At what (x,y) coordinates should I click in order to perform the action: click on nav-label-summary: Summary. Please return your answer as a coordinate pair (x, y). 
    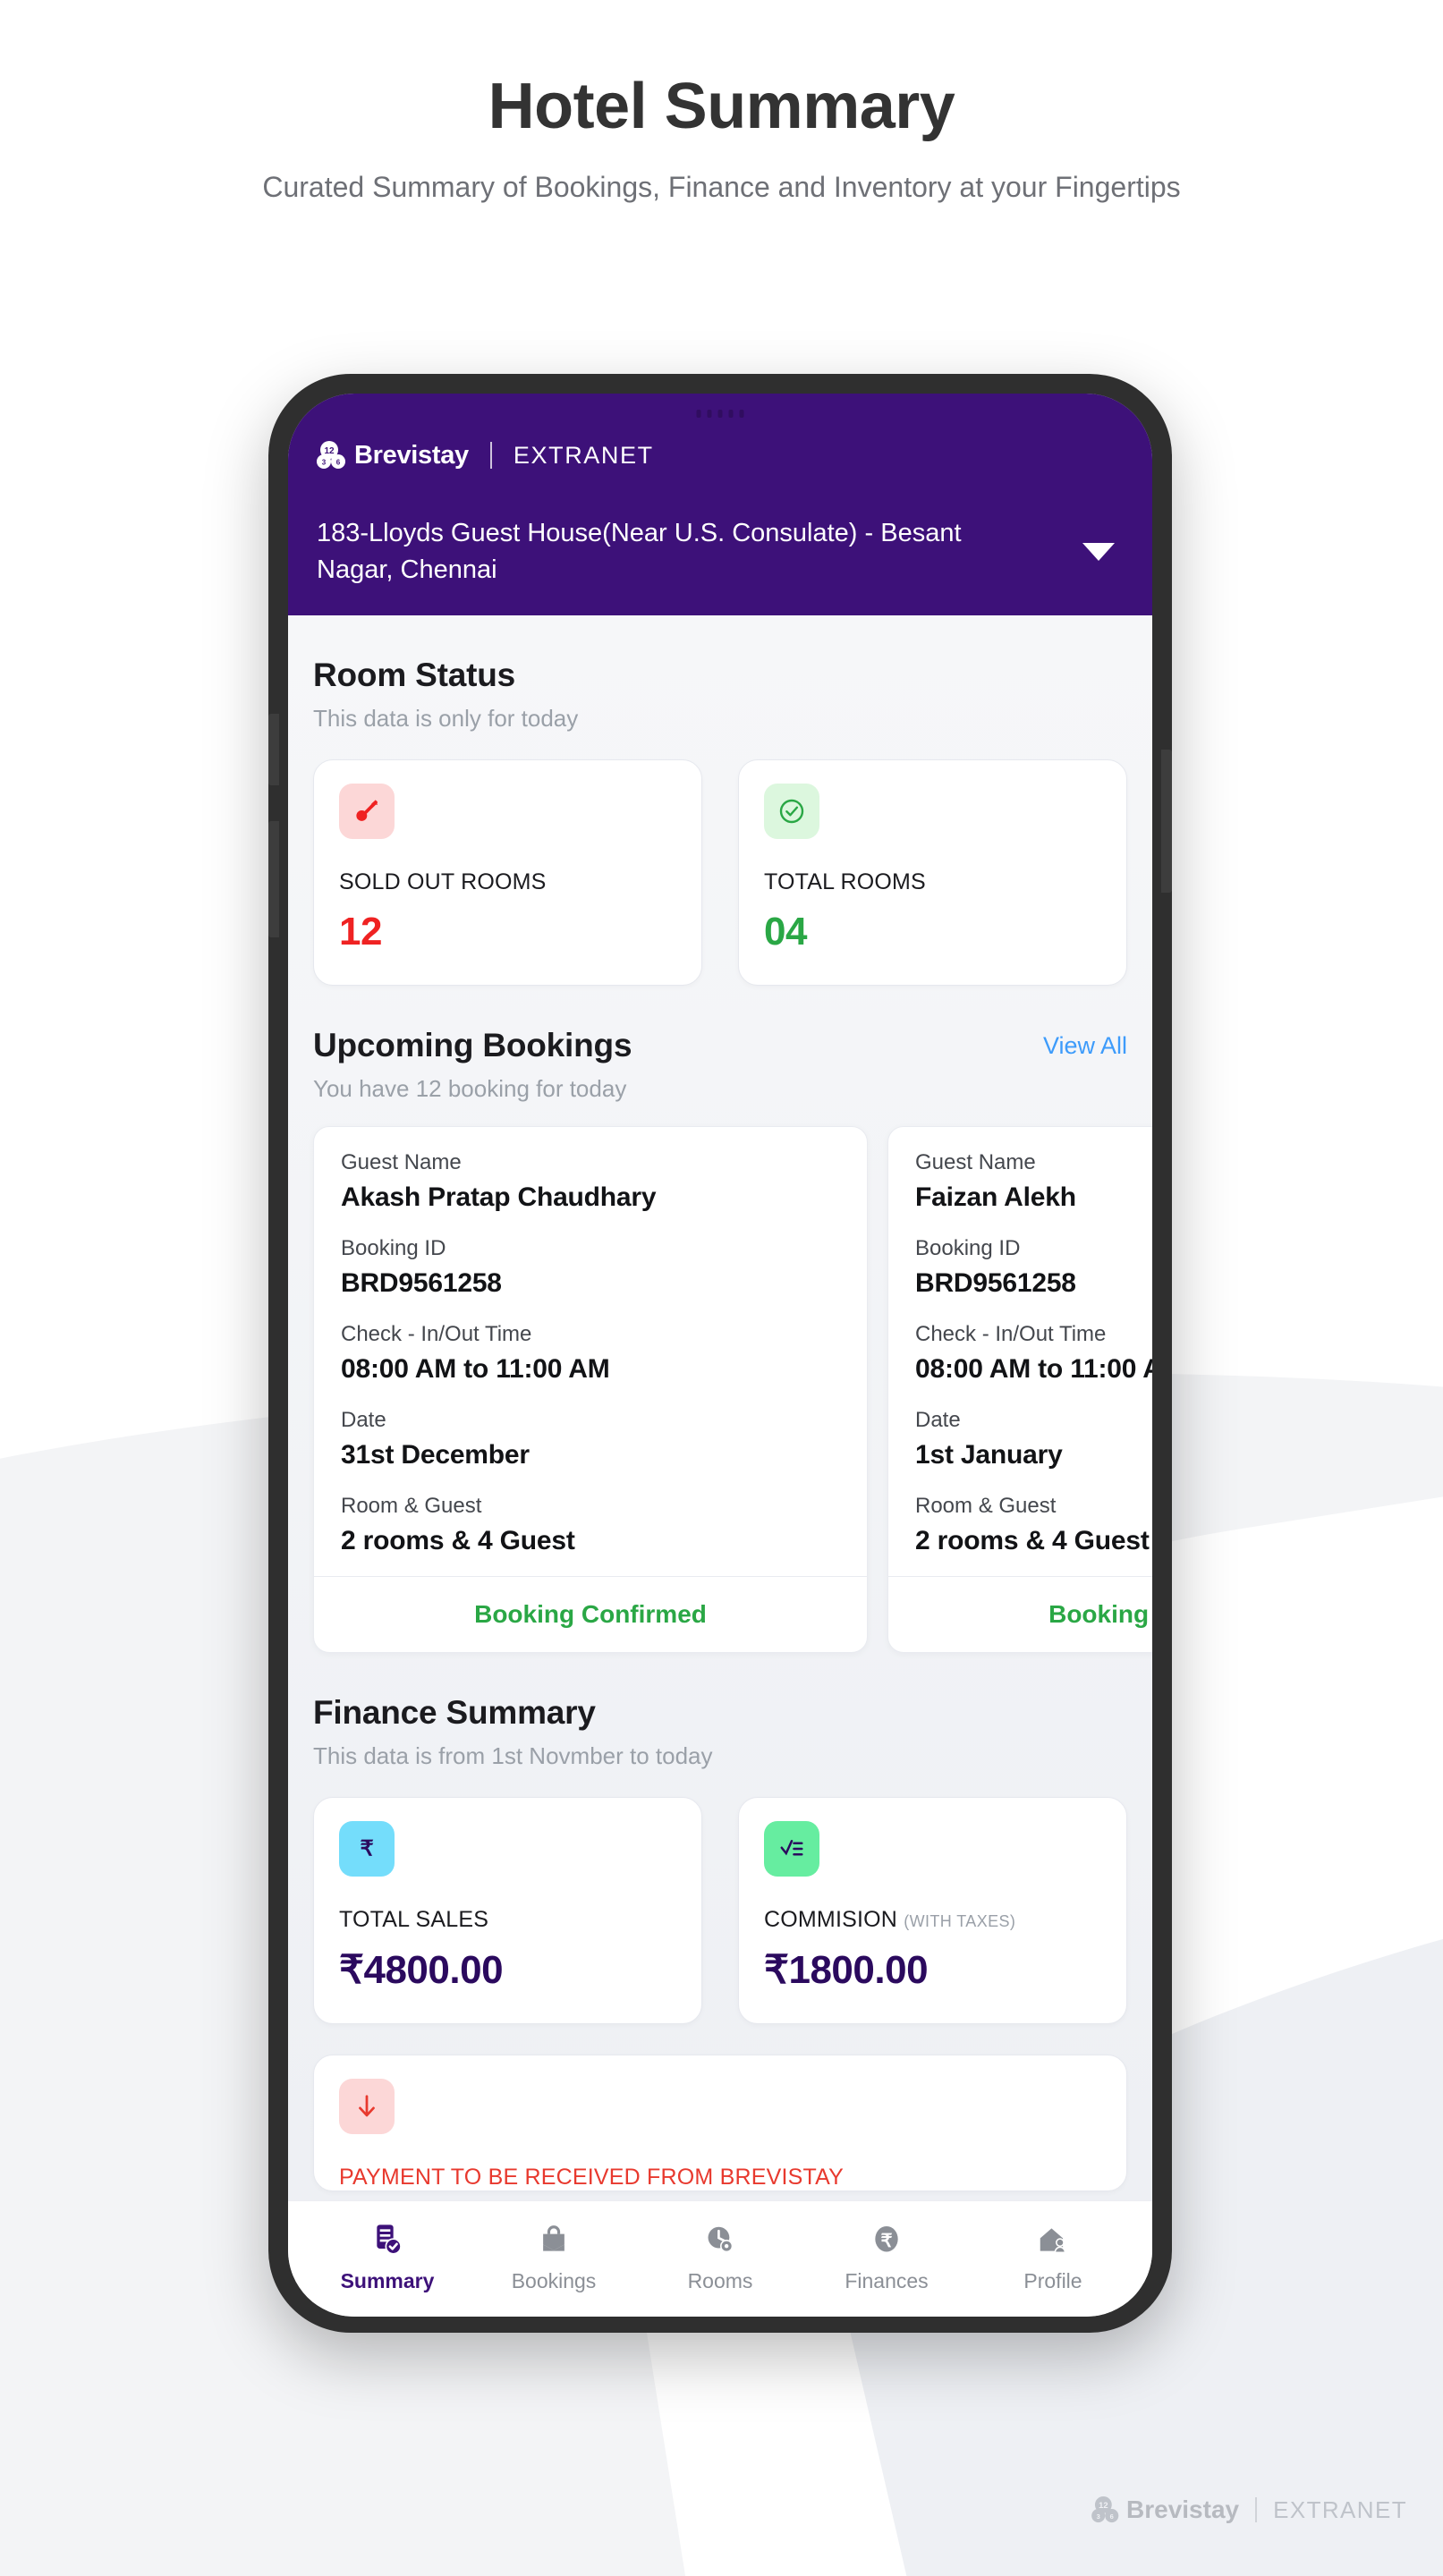
    Looking at the image, I should click on (387, 2280).